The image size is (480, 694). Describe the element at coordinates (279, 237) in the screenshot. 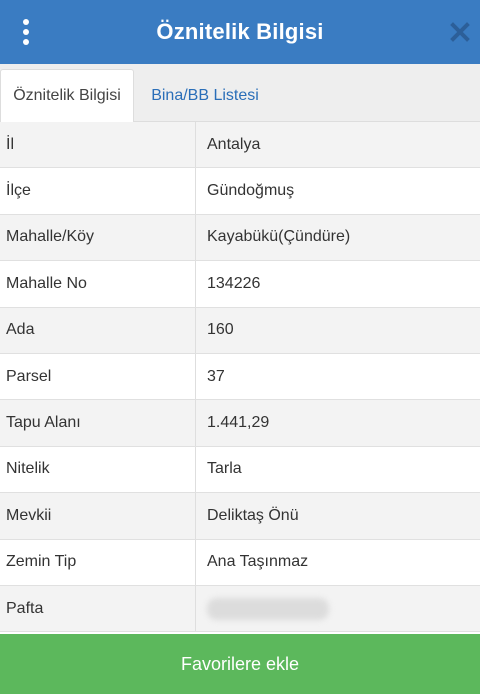

I see `attribute-value: Kayabükü(Çündüre)` at that location.